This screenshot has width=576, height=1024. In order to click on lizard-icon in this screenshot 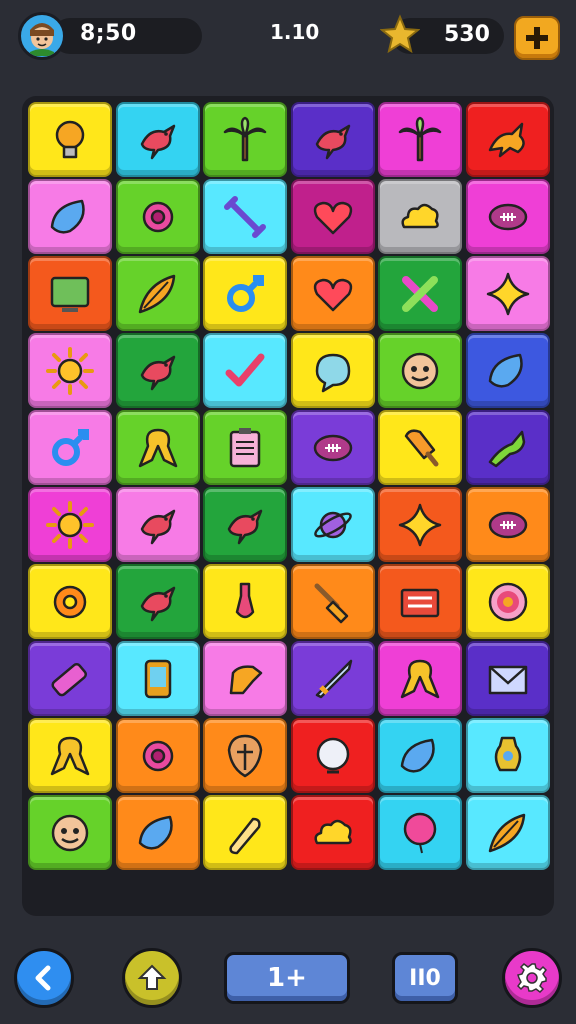, I will do `click(507, 448)`.